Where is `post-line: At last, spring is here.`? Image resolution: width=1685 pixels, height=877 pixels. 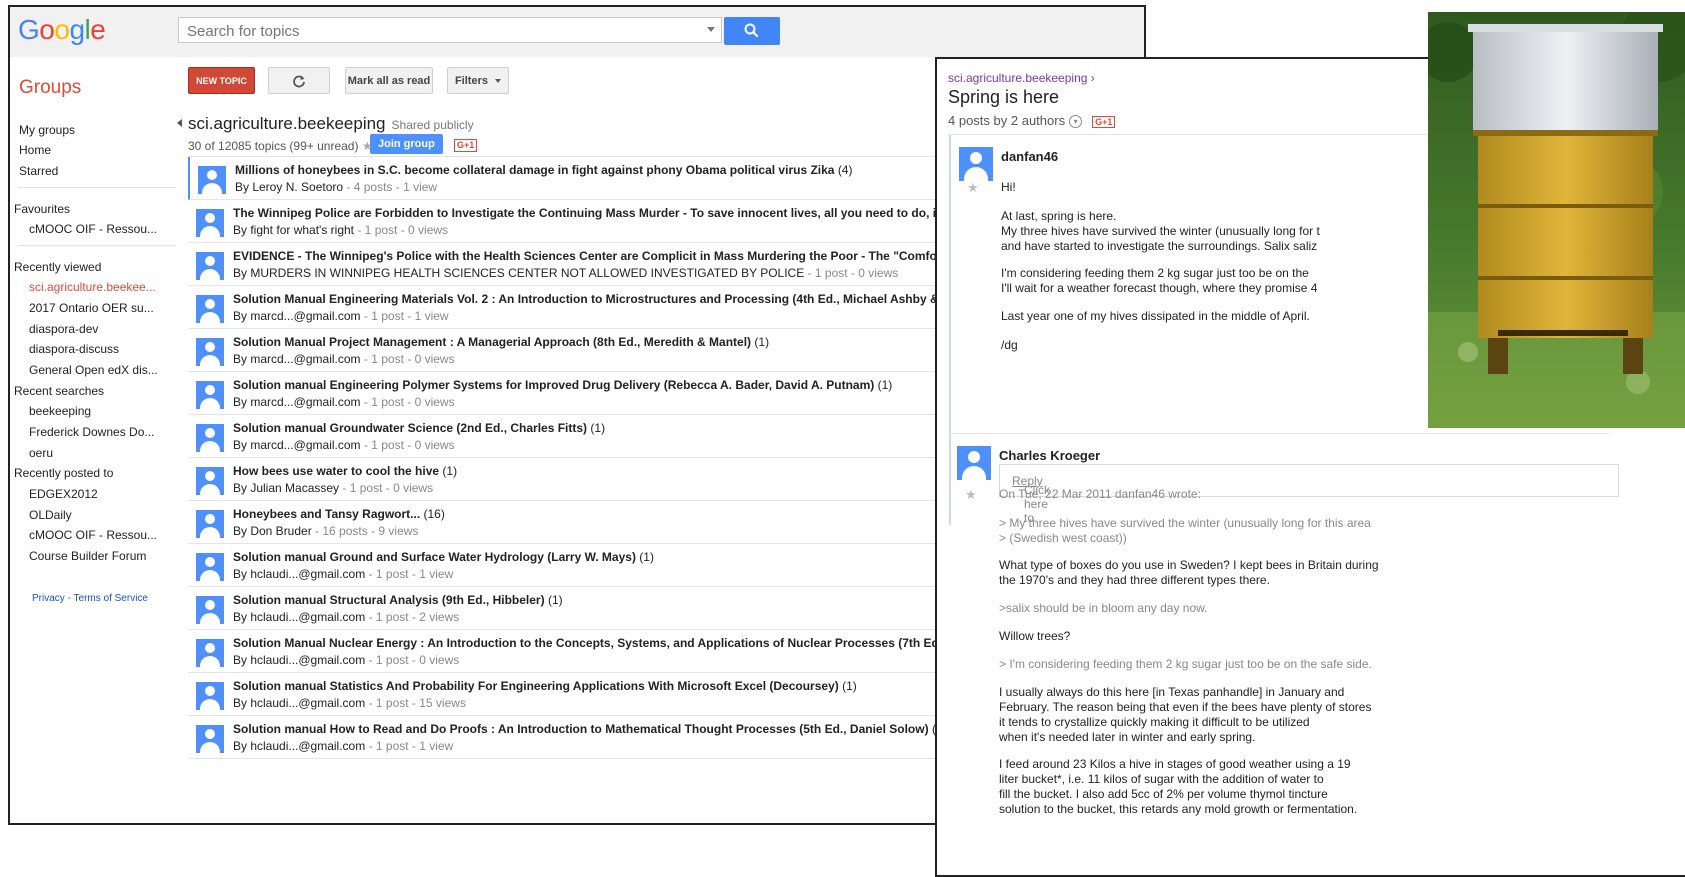 post-line: At last, spring is here. is located at coordinates (1059, 216).